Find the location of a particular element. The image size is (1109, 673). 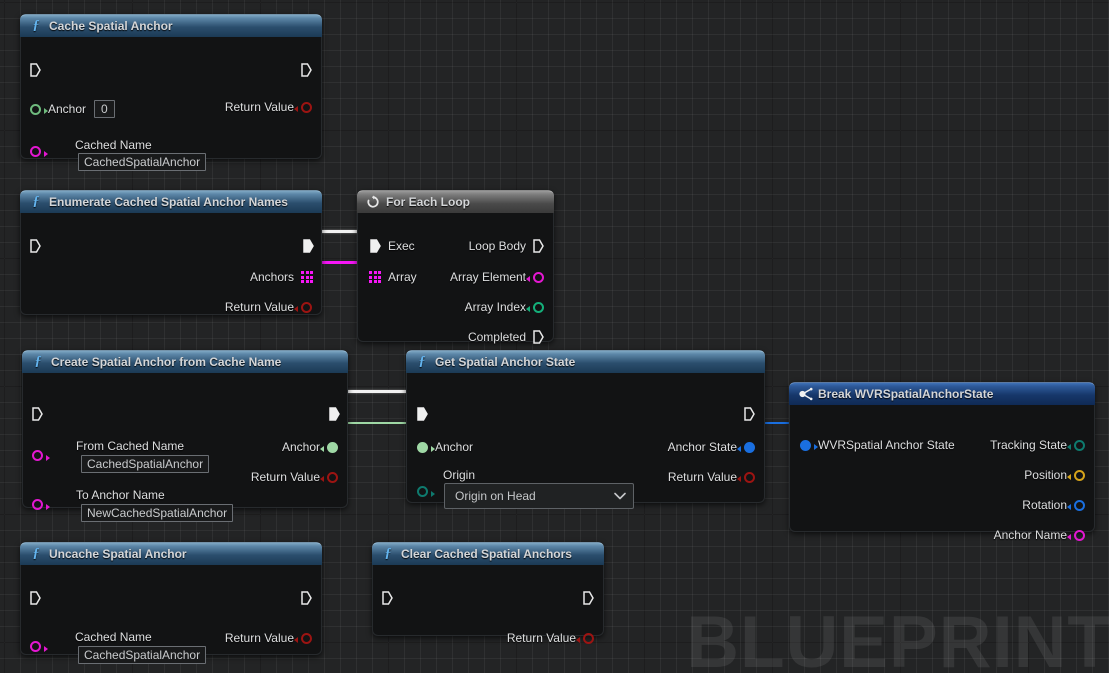

pin-tracking-state-out: Tracking State is located at coordinates (1037, 445).